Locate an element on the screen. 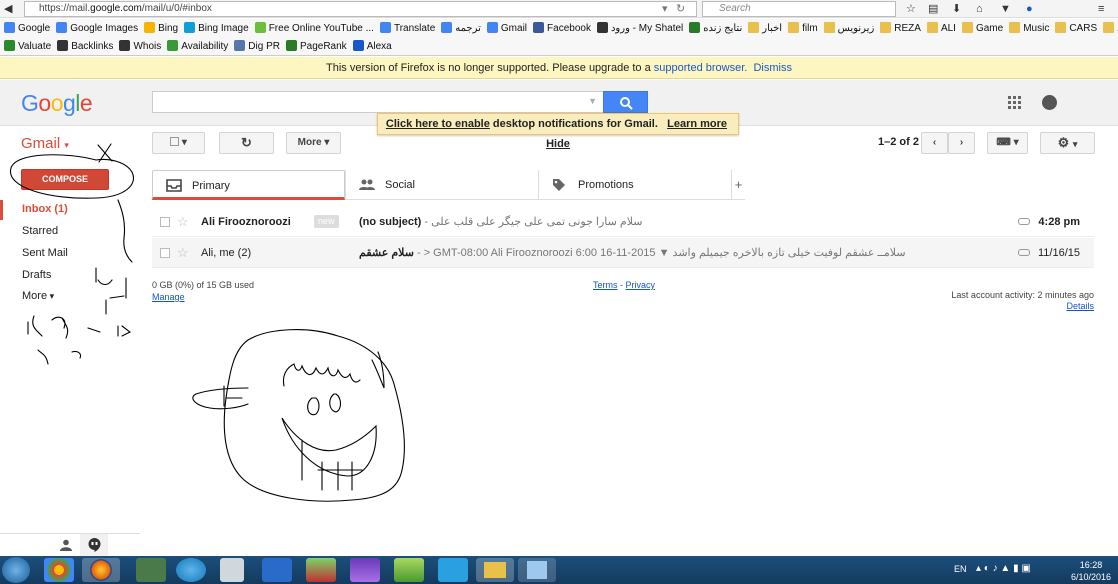 The width and height of the screenshot is (1118, 584). learn-more-link: Learn more is located at coordinates (697, 124).